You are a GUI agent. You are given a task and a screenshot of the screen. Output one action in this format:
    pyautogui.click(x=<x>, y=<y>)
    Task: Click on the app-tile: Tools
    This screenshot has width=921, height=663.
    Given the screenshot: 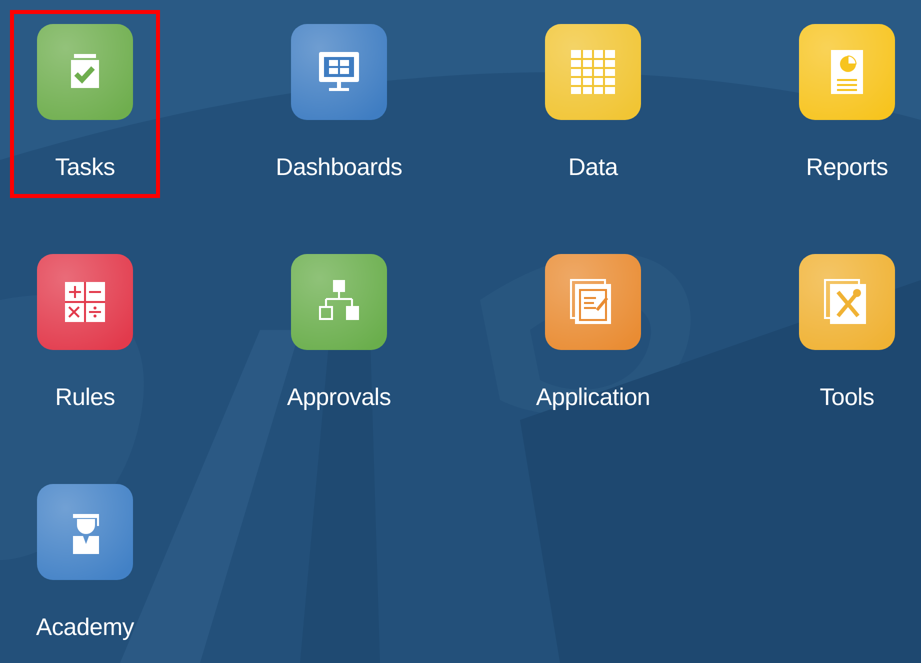 What is the action you would take?
    pyautogui.click(x=846, y=334)
    